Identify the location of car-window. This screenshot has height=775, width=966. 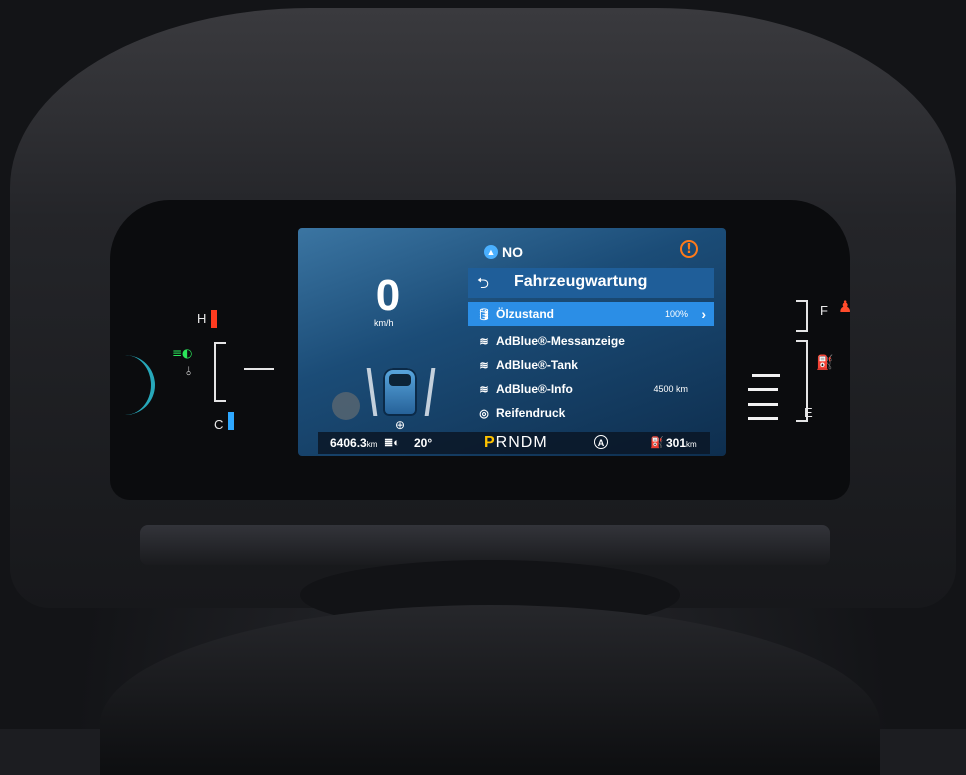
(400, 380).